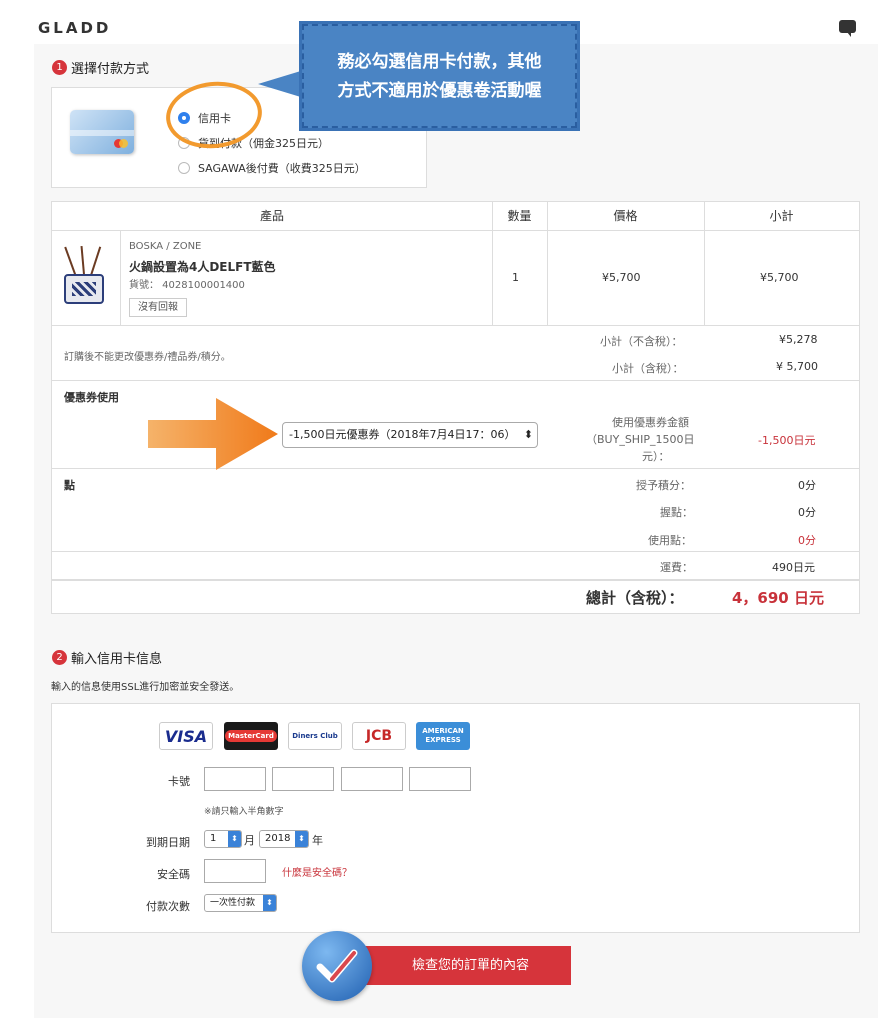 This screenshot has height=1018, width=878. I want to click on subtotal-ex-value: ¥5,278, so click(798, 339).